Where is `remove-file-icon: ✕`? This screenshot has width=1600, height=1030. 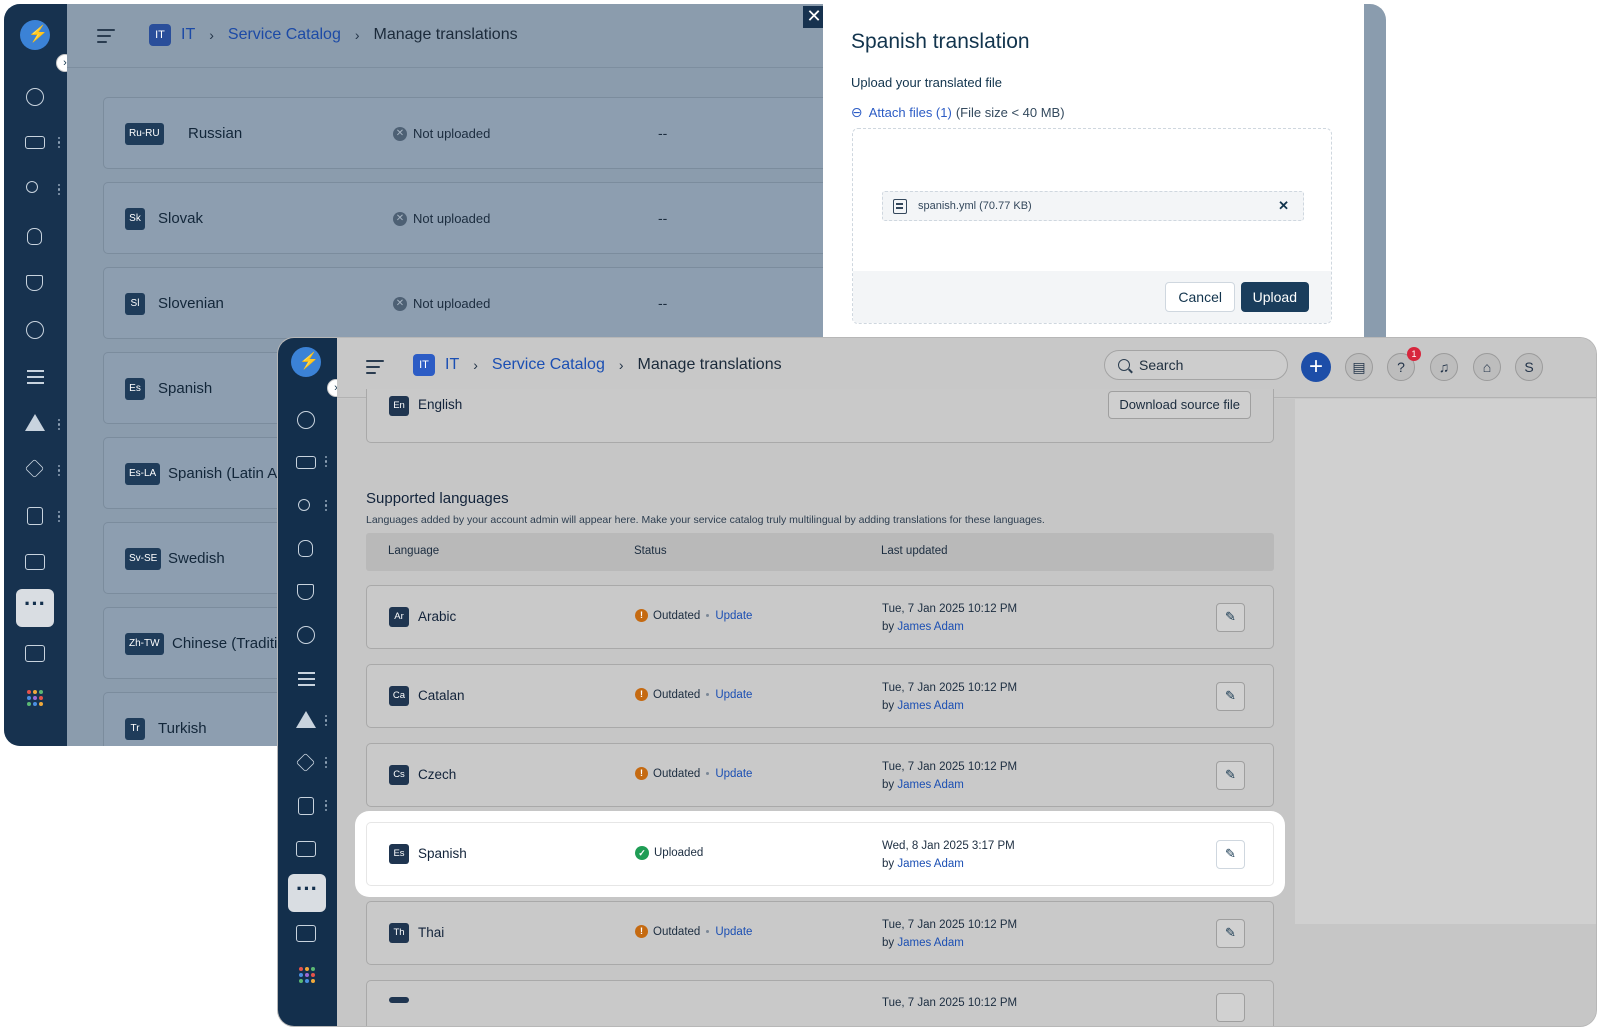
remove-file-icon: ✕ is located at coordinates (1283, 206).